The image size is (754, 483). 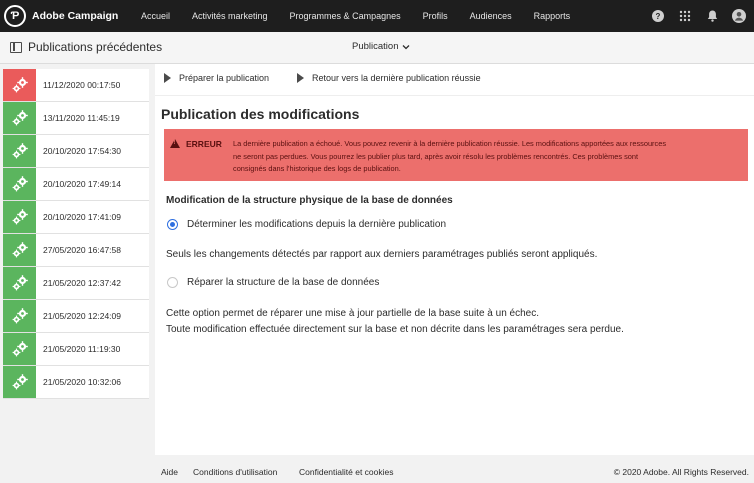 What do you see at coordinates (681, 472) in the screenshot?
I see `copyright: © 2020 Adobe. All Rights Reserved.` at bounding box center [681, 472].